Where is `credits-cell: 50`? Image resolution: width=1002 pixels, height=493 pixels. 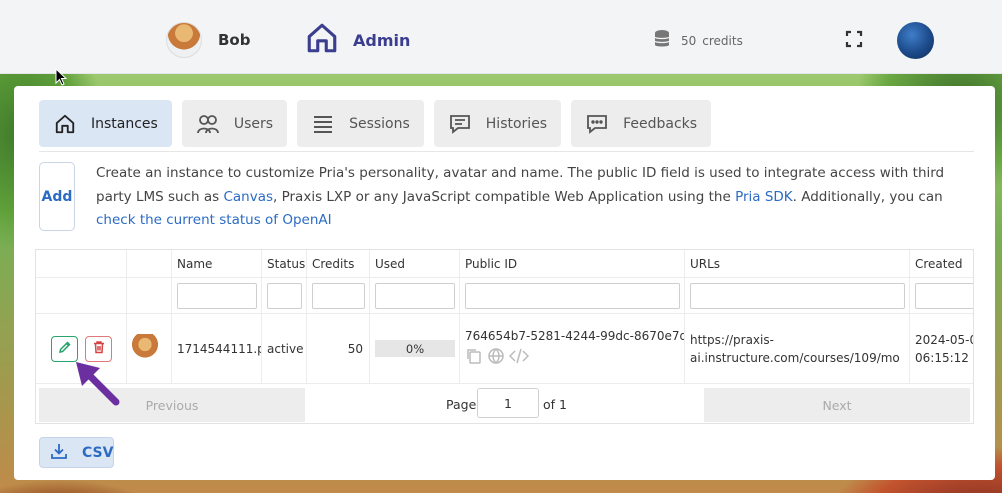 credits-cell: 50 is located at coordinates (337, 348).